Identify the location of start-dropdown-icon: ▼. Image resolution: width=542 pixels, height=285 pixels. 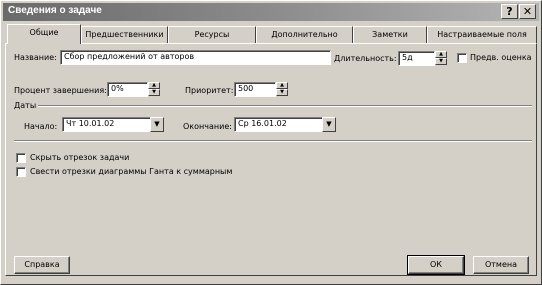
(157, 124).